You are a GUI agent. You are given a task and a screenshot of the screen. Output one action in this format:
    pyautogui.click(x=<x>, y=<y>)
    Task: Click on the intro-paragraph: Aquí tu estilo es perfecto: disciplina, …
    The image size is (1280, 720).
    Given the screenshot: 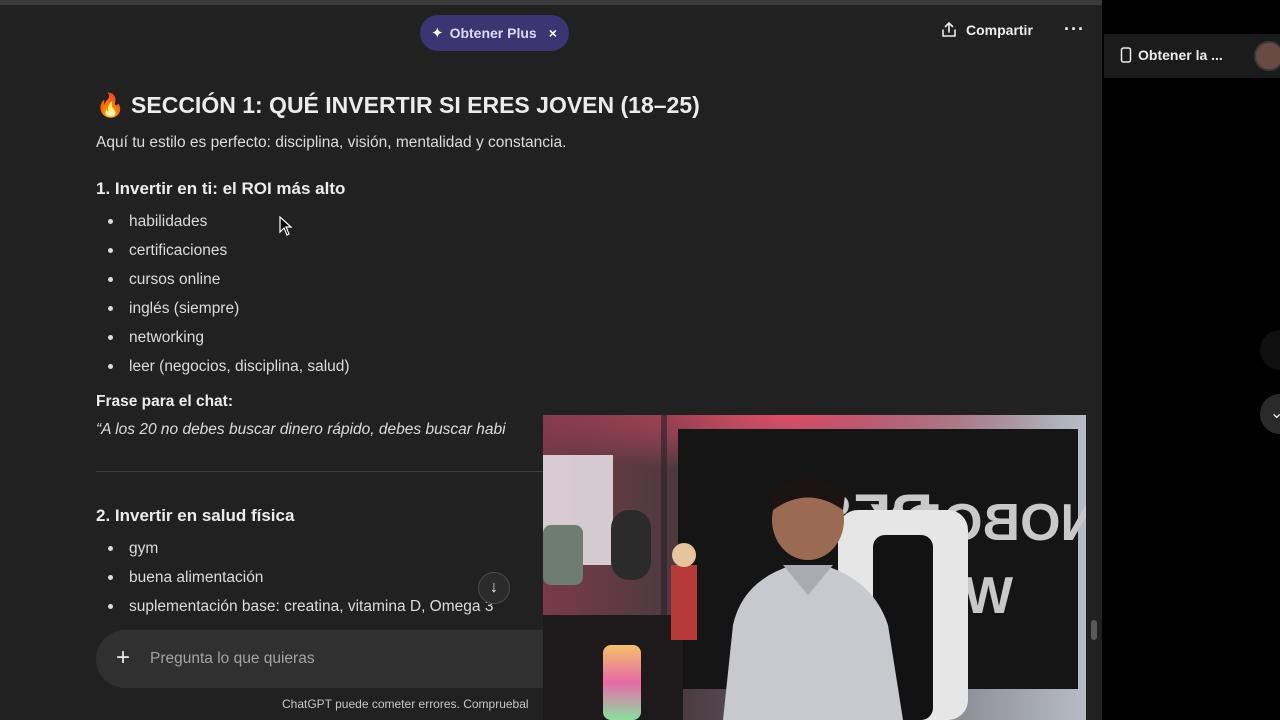 What is the action you would take?
    pyautogui.click(x=331, y=142)
    